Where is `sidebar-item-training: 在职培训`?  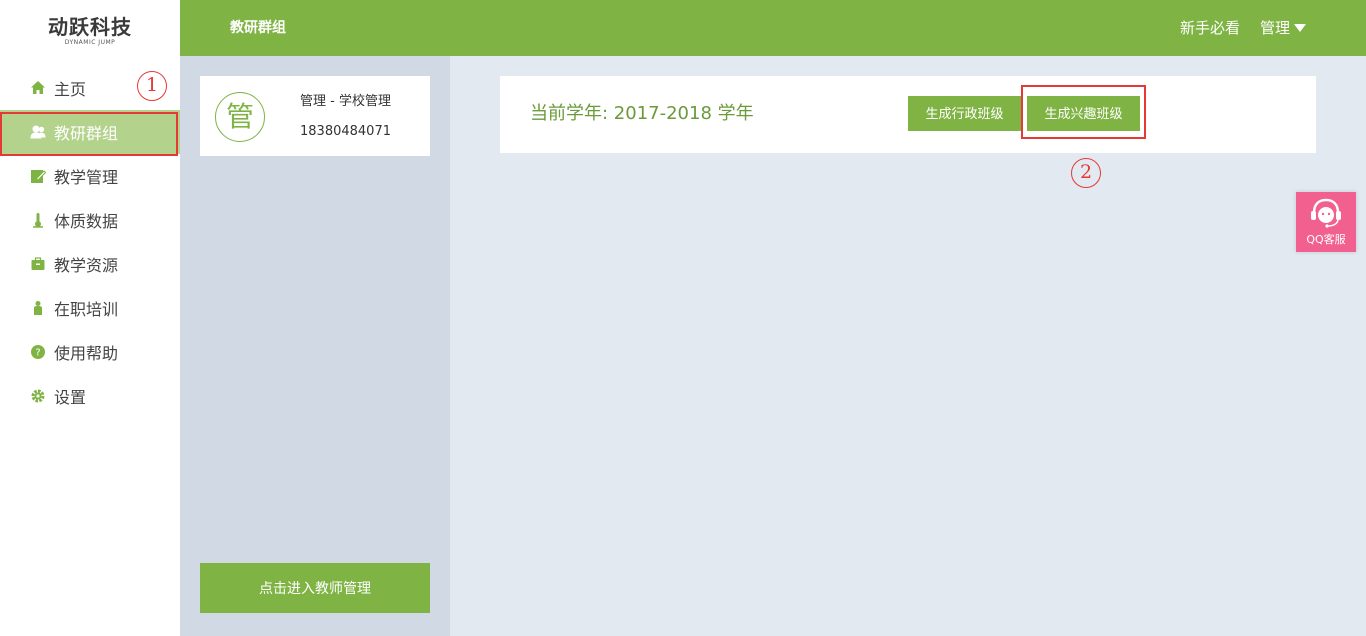 sidebar-item-training: 在职培训 is located at coordinates (90, 308).